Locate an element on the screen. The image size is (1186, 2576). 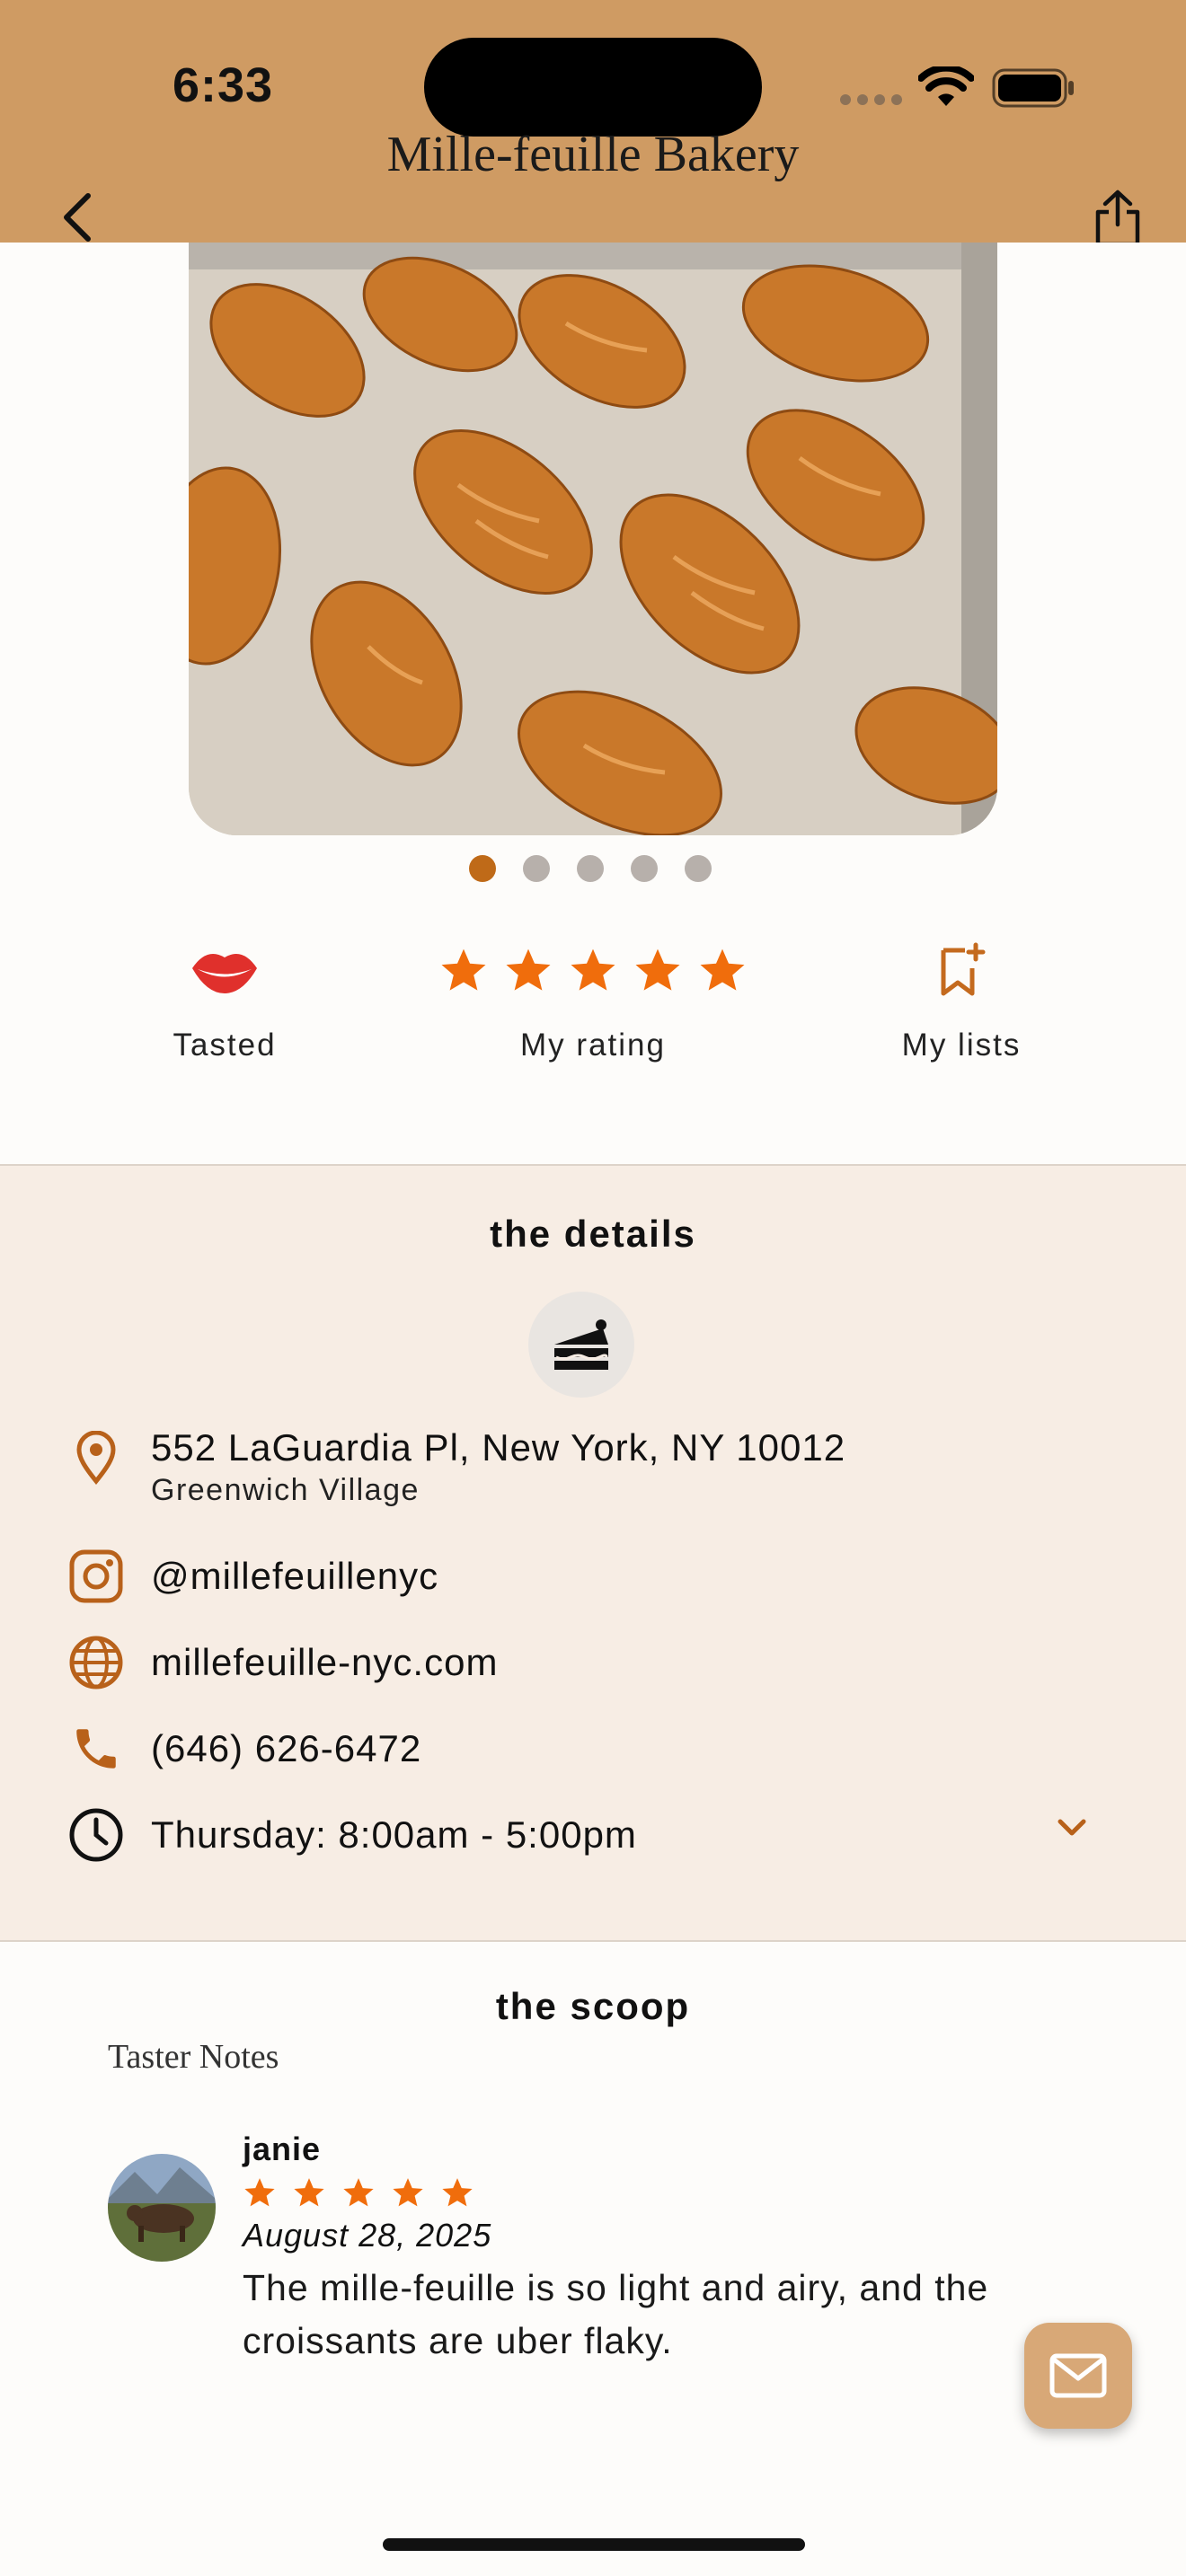
review-stars is located at coordinates (358, 2192).